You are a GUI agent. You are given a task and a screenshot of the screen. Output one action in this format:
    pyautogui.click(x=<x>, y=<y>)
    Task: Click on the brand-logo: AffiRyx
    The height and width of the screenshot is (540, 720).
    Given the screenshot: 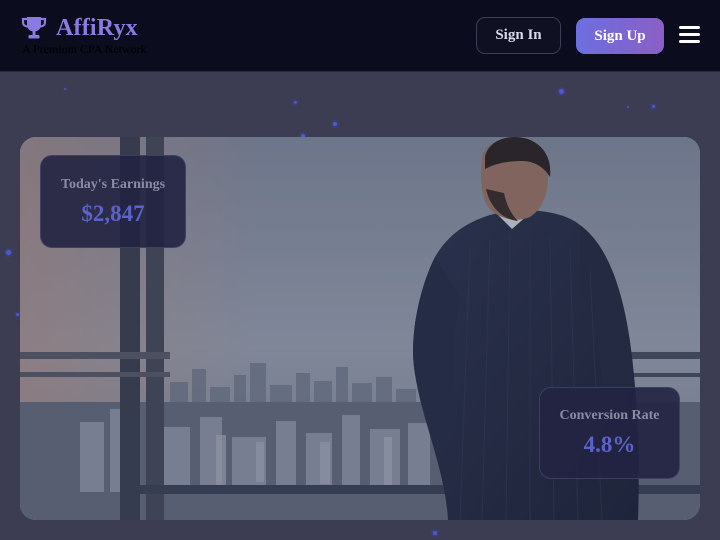 What is the action you would take?
    pyautogui.click(x=79, y=28)
    